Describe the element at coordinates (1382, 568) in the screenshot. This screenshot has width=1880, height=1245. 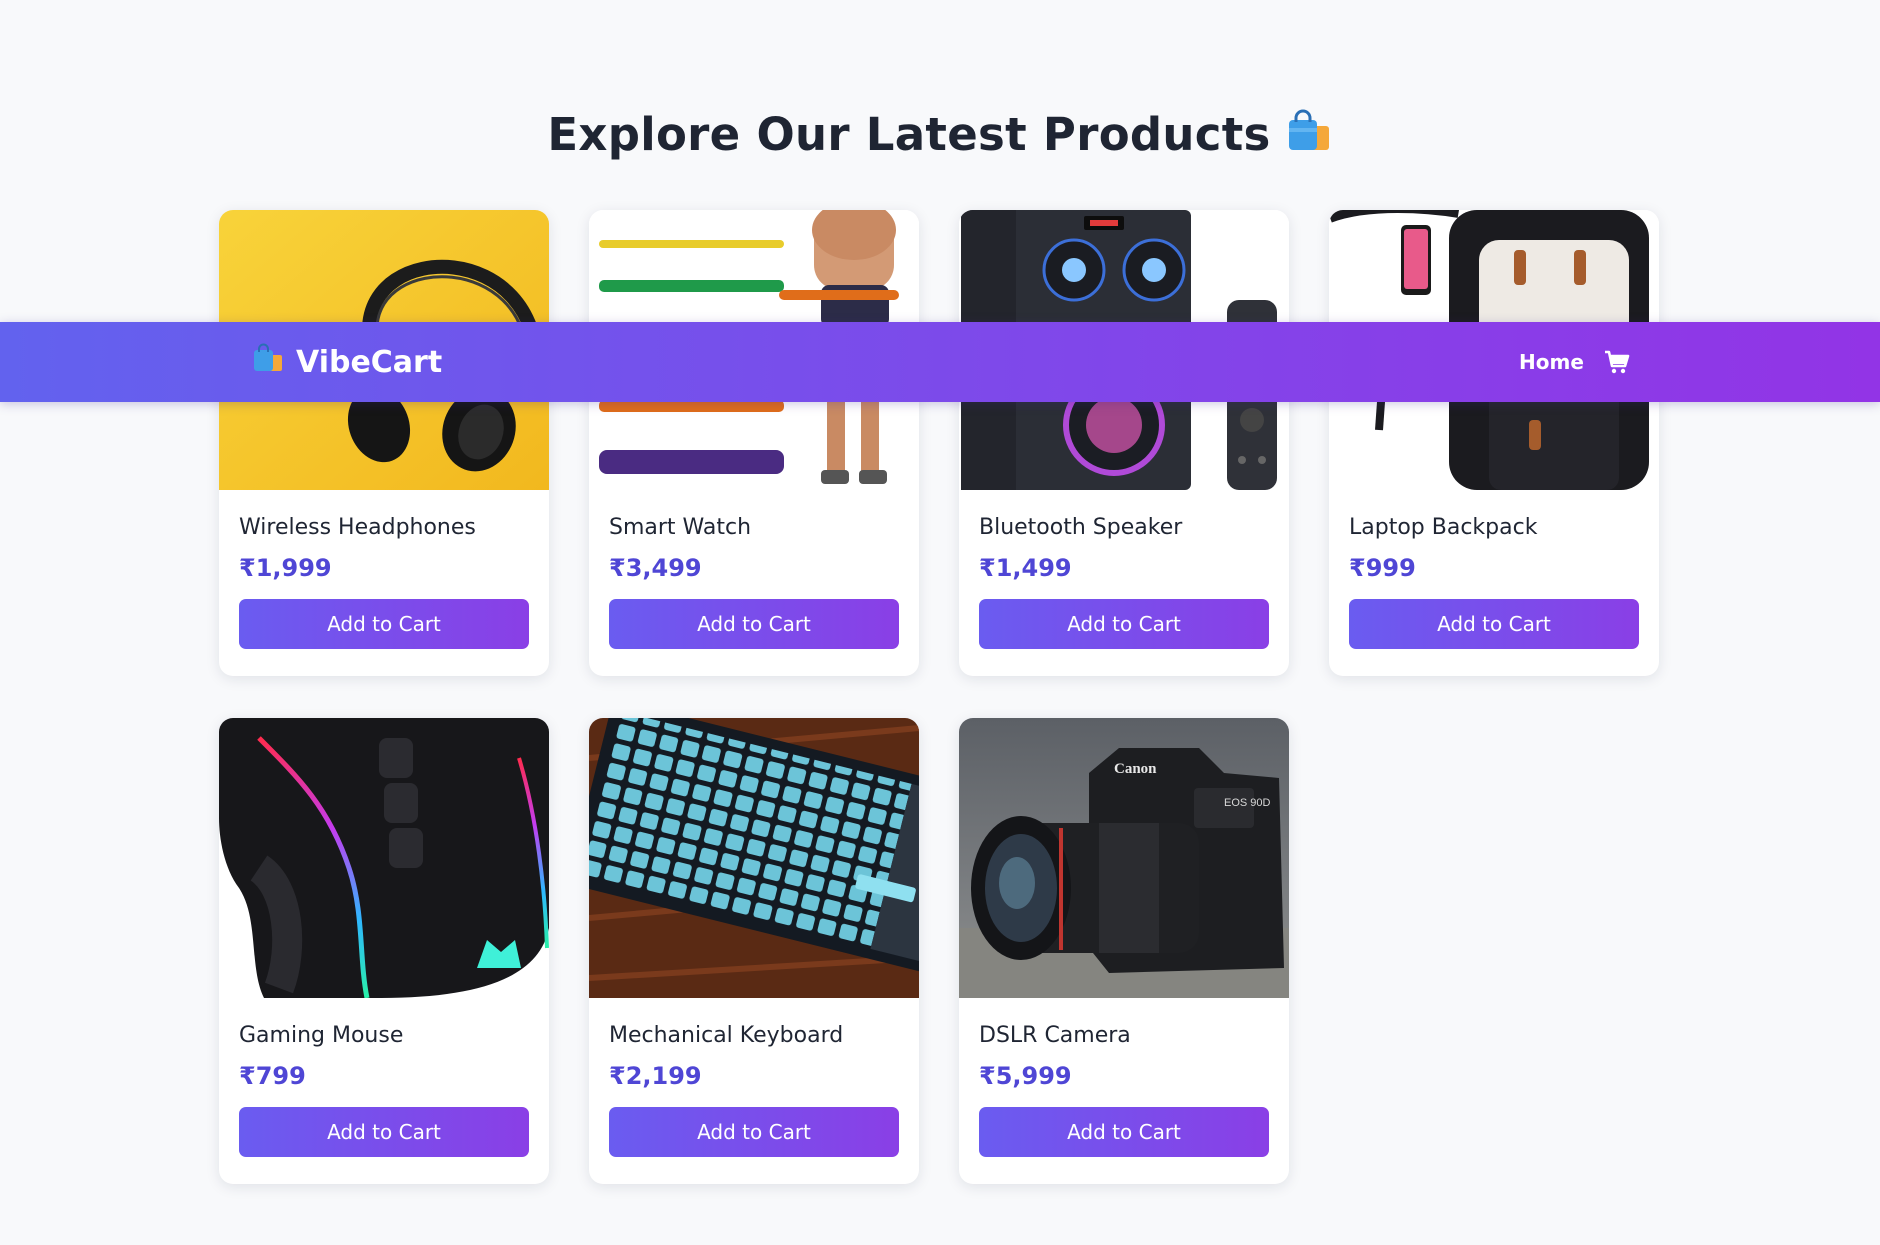
I see `product-price: ₹999` at that location.